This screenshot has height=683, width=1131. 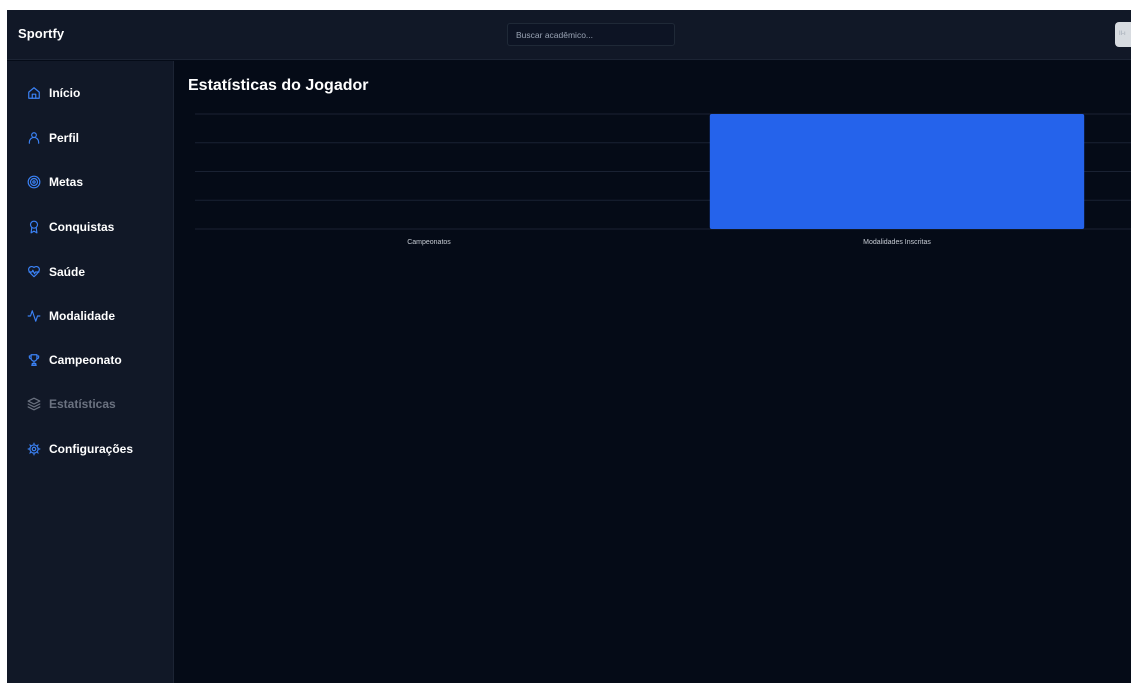 What do you see at coordinates (90, 138) in the screenshot?
I see `sidebar-item-perfil: Perfil` at bounding box center [90, 138].